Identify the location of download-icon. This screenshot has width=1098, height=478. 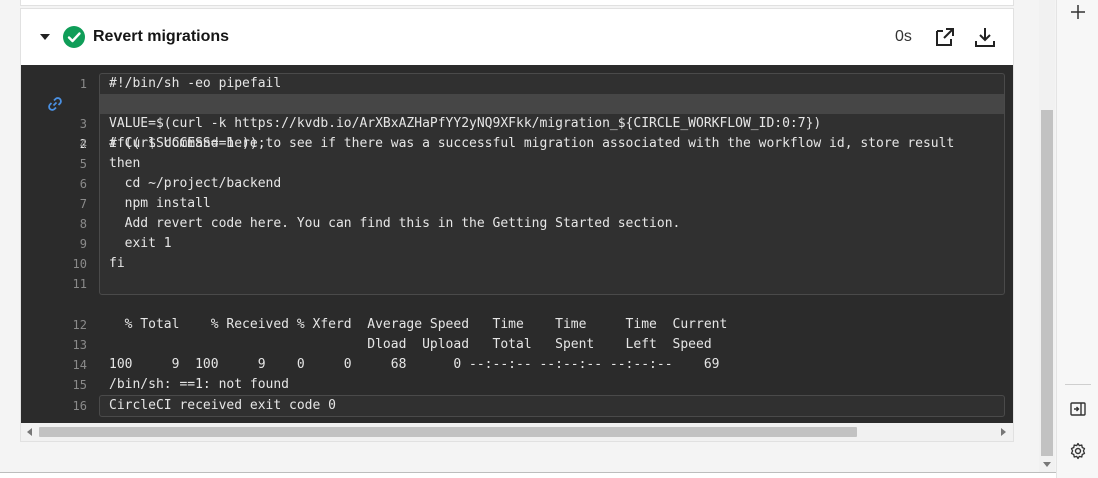
(985, 37).